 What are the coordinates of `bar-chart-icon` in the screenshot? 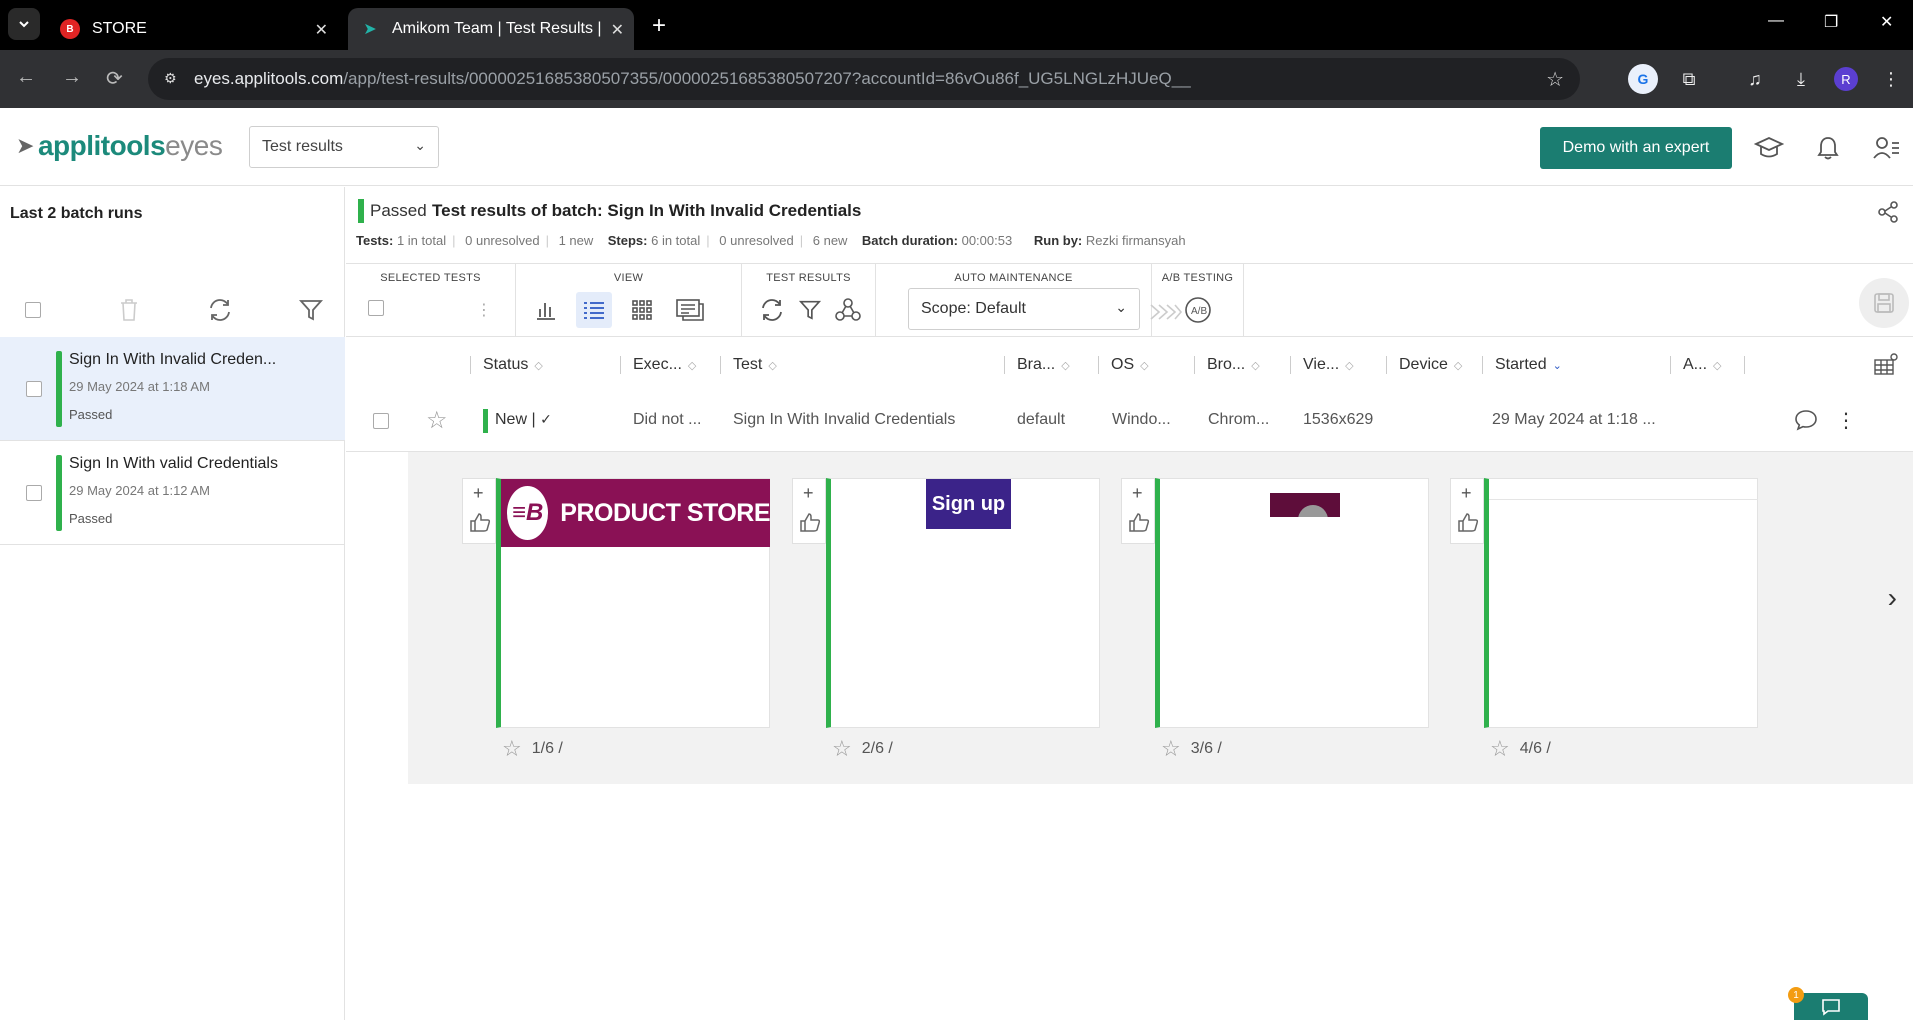 It's located at (546, 310).